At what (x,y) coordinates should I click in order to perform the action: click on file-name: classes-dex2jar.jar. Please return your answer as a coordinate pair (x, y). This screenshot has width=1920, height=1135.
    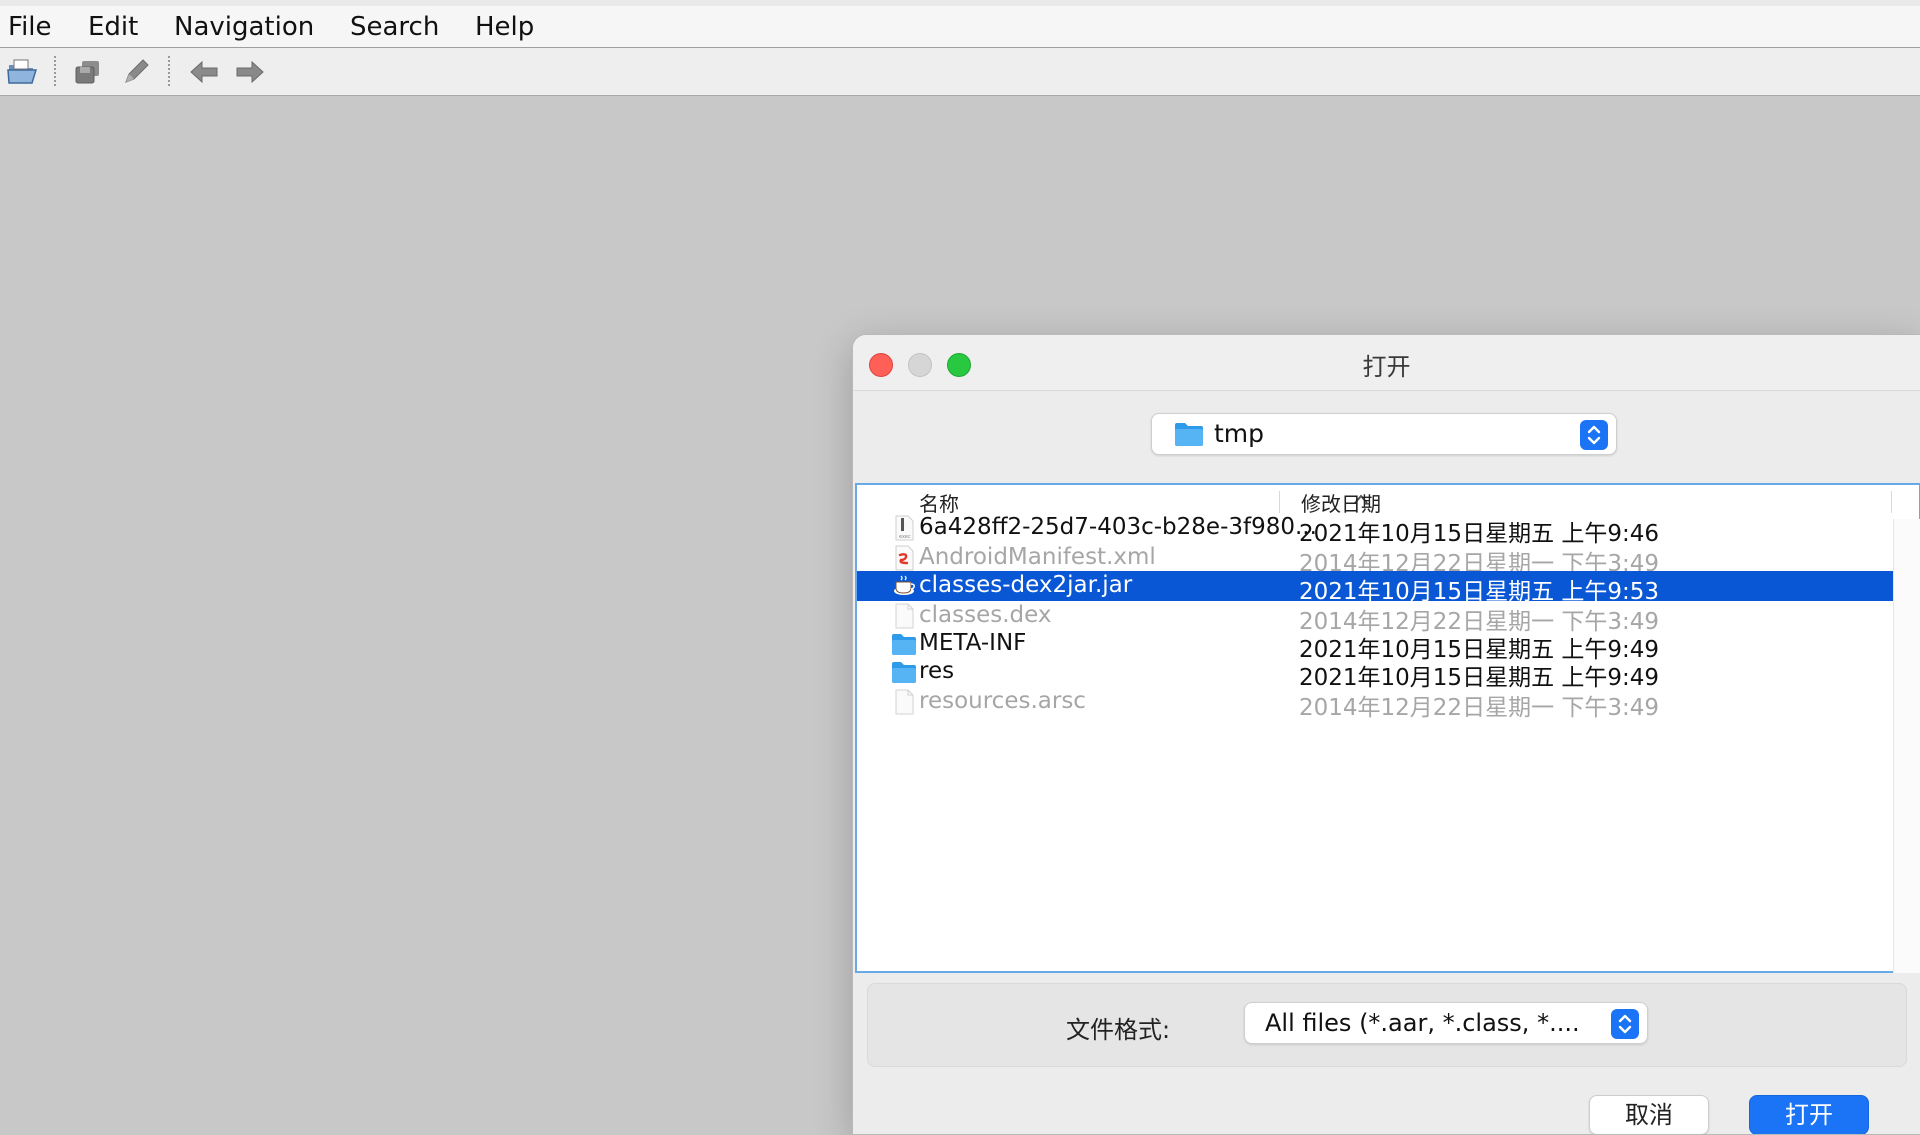
    Looking at the image, I should click on (1026, 585).